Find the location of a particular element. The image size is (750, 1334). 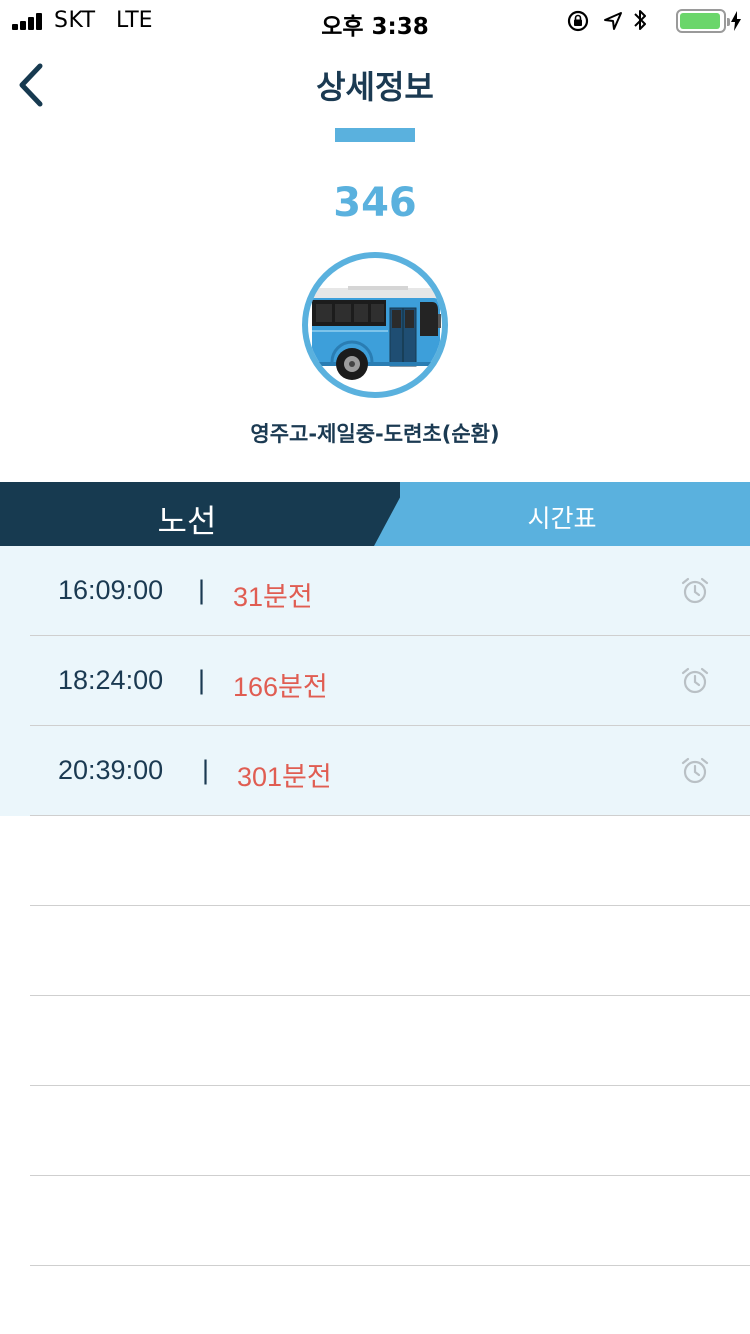

timetable-row: 20:39:00 | 301분전 is located at coordinates (375, 771).